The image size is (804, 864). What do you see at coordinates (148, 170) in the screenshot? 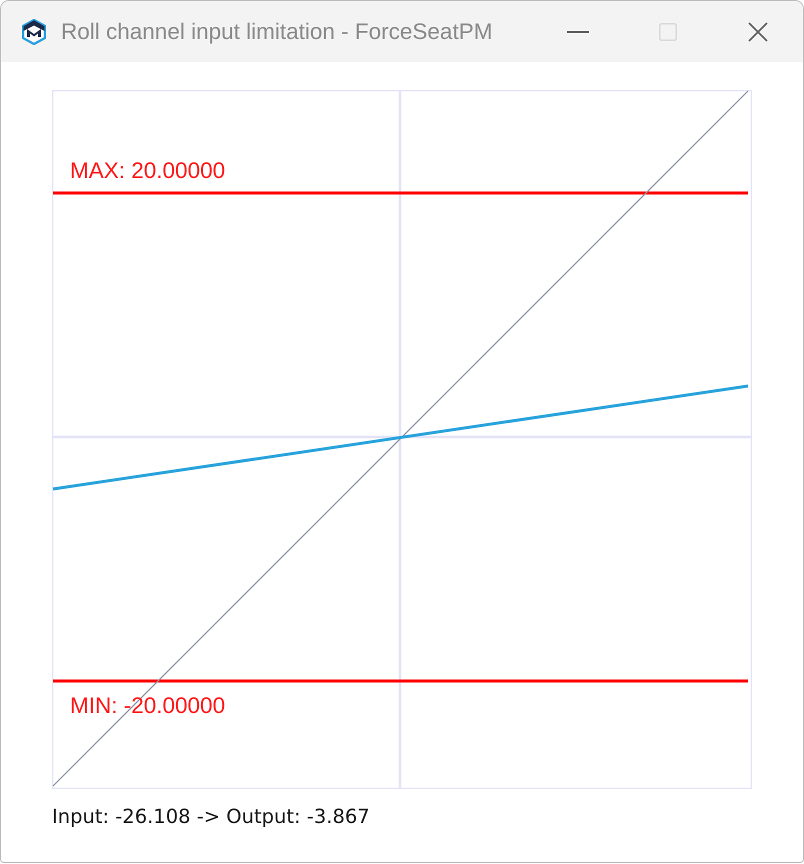
I see `max-limit-label: MAX: 20.00000` at bounding box center [148, 170].